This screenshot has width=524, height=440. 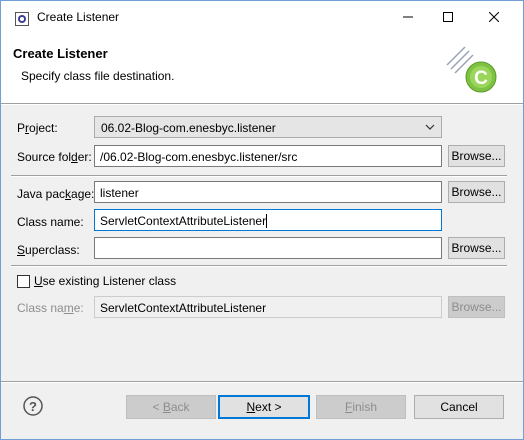 I want to click on help-icon: ?, so click(x=33, y=406).